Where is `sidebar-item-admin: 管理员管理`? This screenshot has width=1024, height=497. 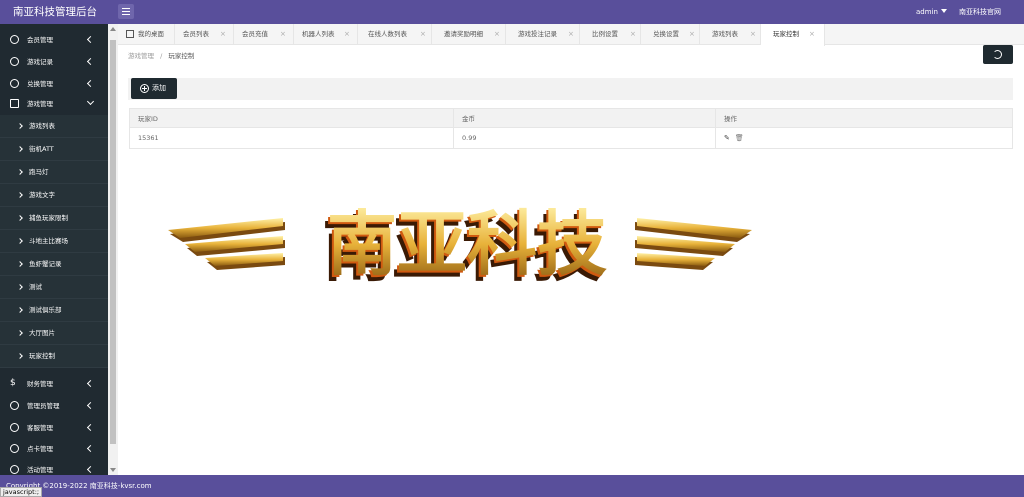 sidebar-item-admin: 管理员管理 is located at coordinates (54, 406).